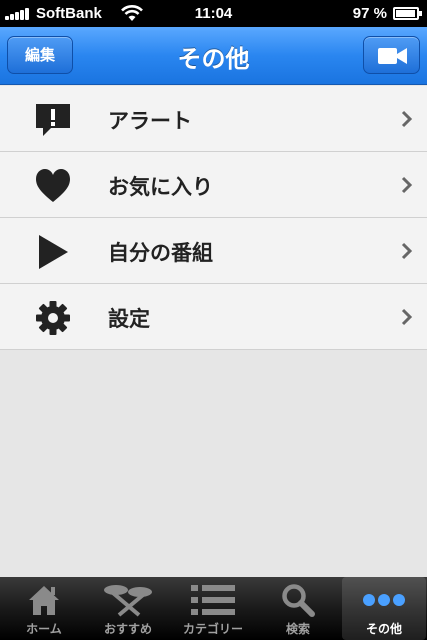 Image resolution: width=427 pixels, height=640 pixels. I want to click on menu-item-favorites: お気に入り, so click(213, 185).